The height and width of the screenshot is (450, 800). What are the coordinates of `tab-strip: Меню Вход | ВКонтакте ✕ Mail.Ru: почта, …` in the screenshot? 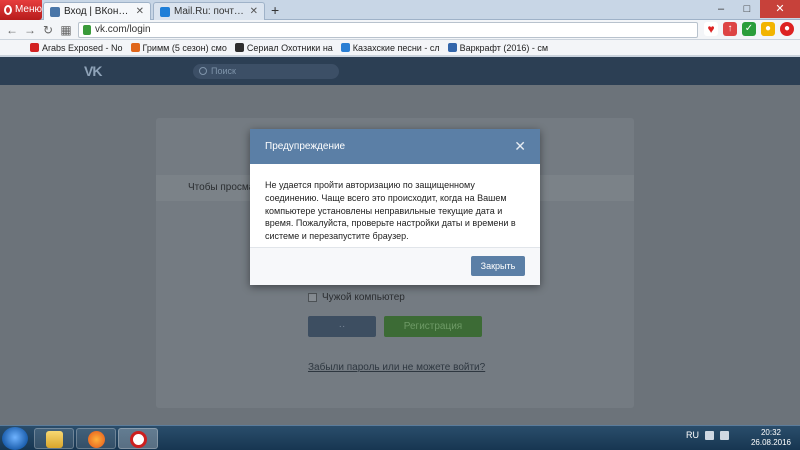 It's located at (400, 10).